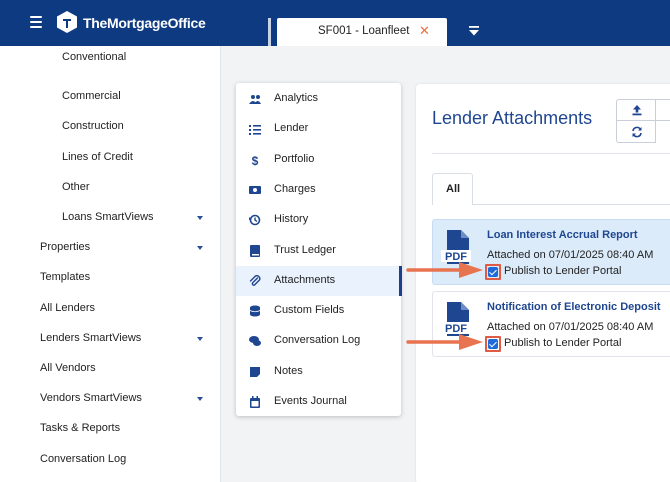 Image resolution: width=670 pixels, height=482 pixels. Describe the element at coordinates (255, 220) in the screenshot. I see `history-icon` at that location.